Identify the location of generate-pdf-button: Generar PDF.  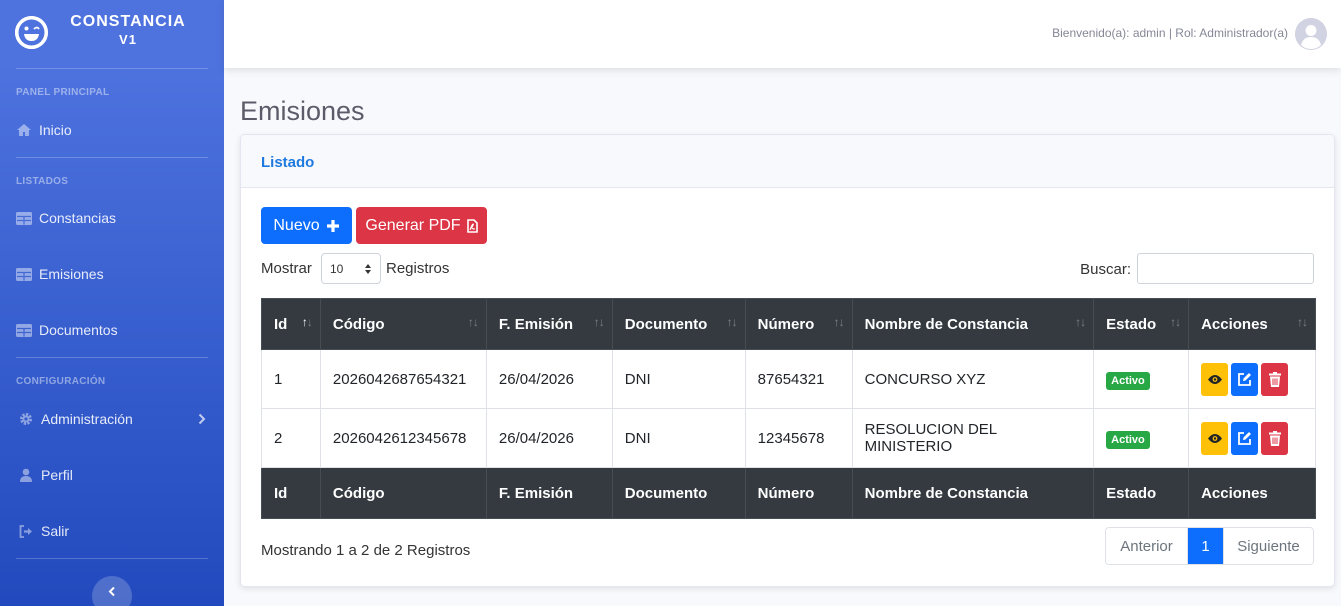
(421, 225).